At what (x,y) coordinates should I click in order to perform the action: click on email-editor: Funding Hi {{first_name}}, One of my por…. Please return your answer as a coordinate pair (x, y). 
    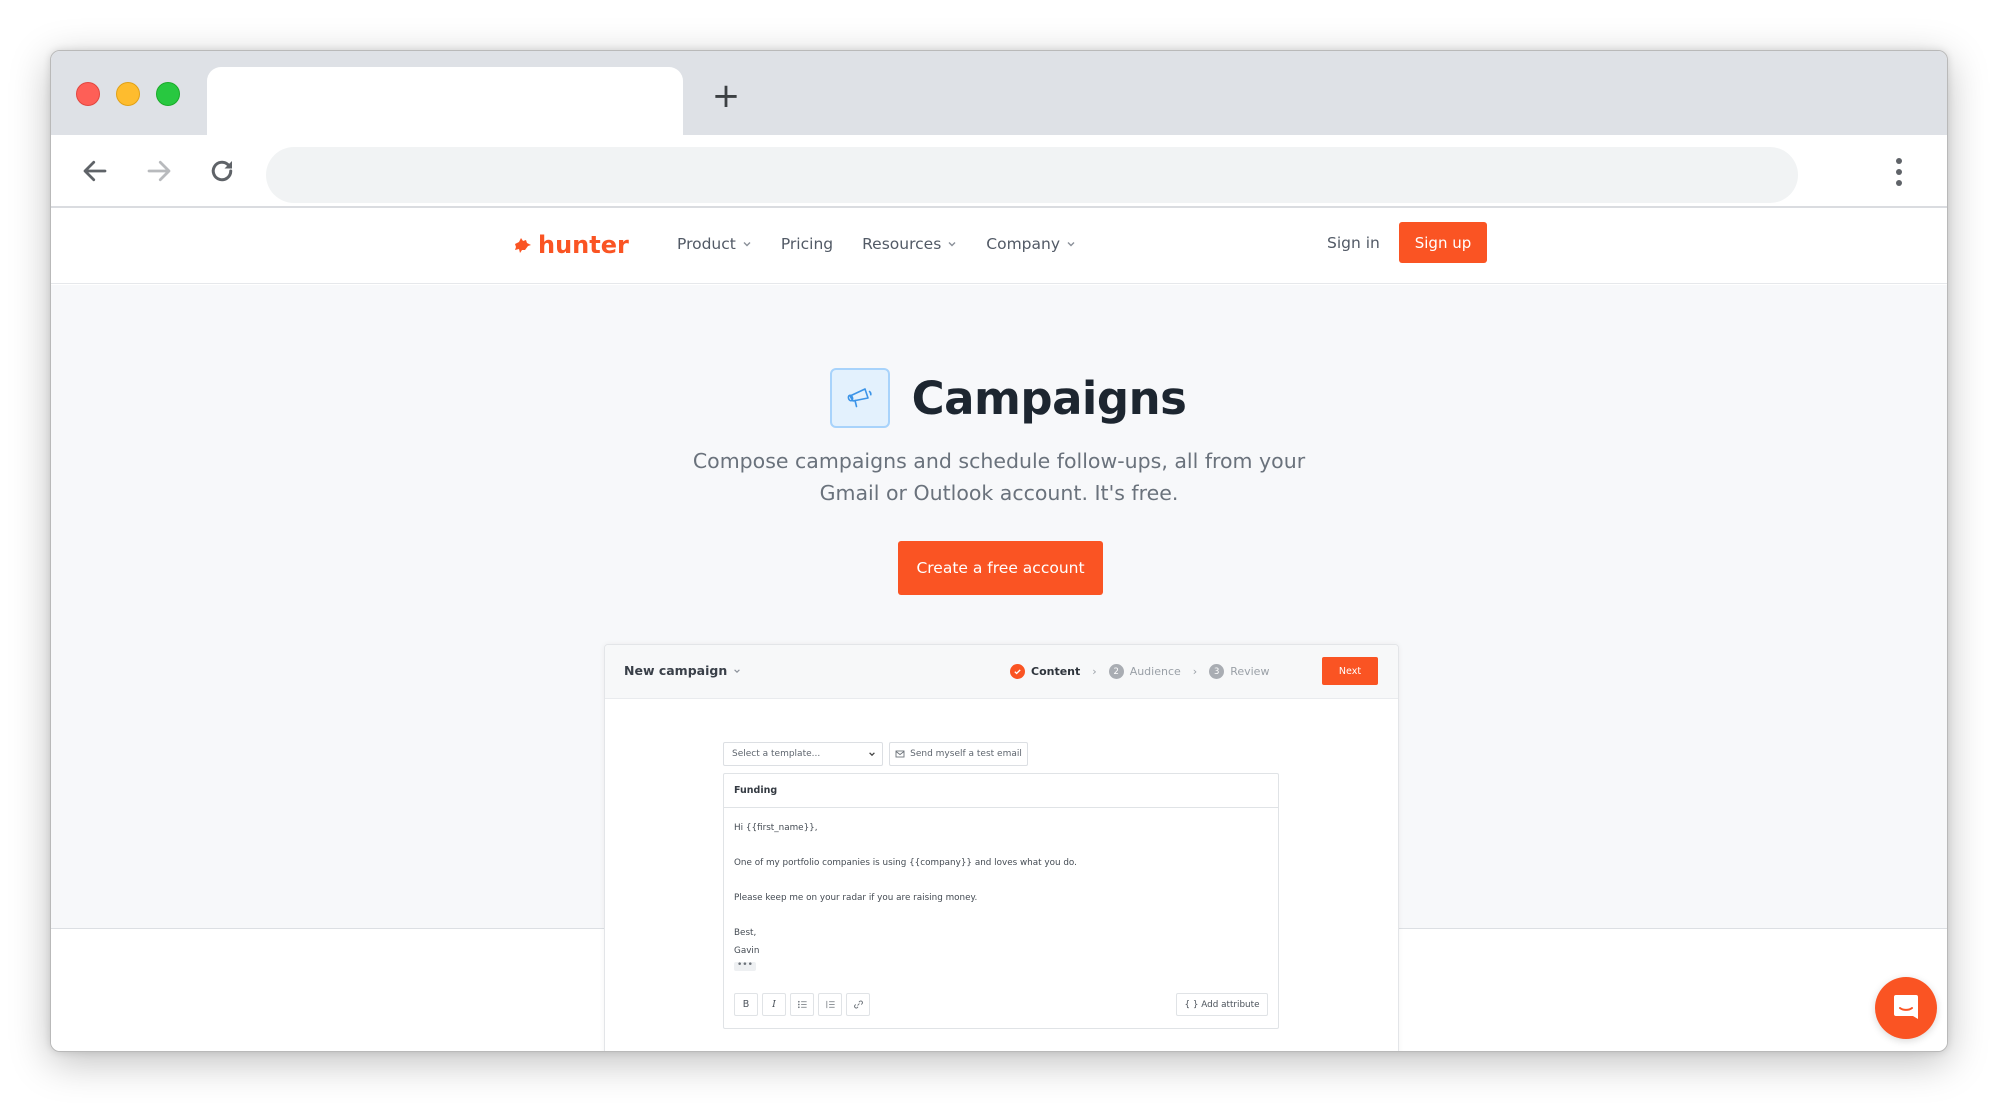
    Looking at the image, I should click on (1001, 901).